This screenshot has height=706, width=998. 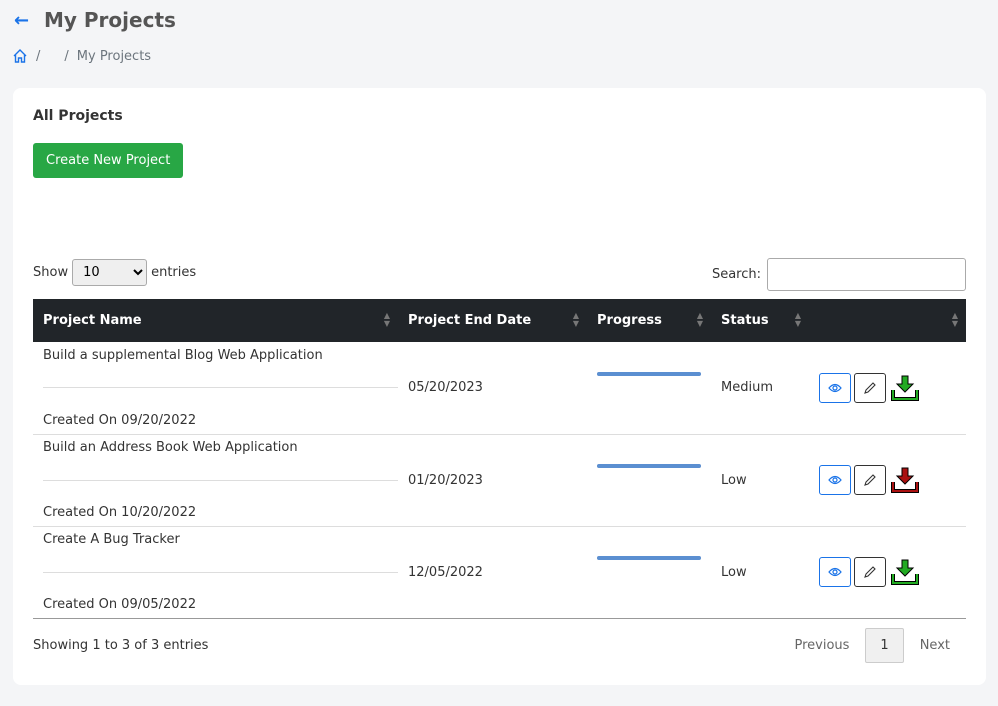 I want to click on create-project-button: Create New Project, so click(x=108, y=160).